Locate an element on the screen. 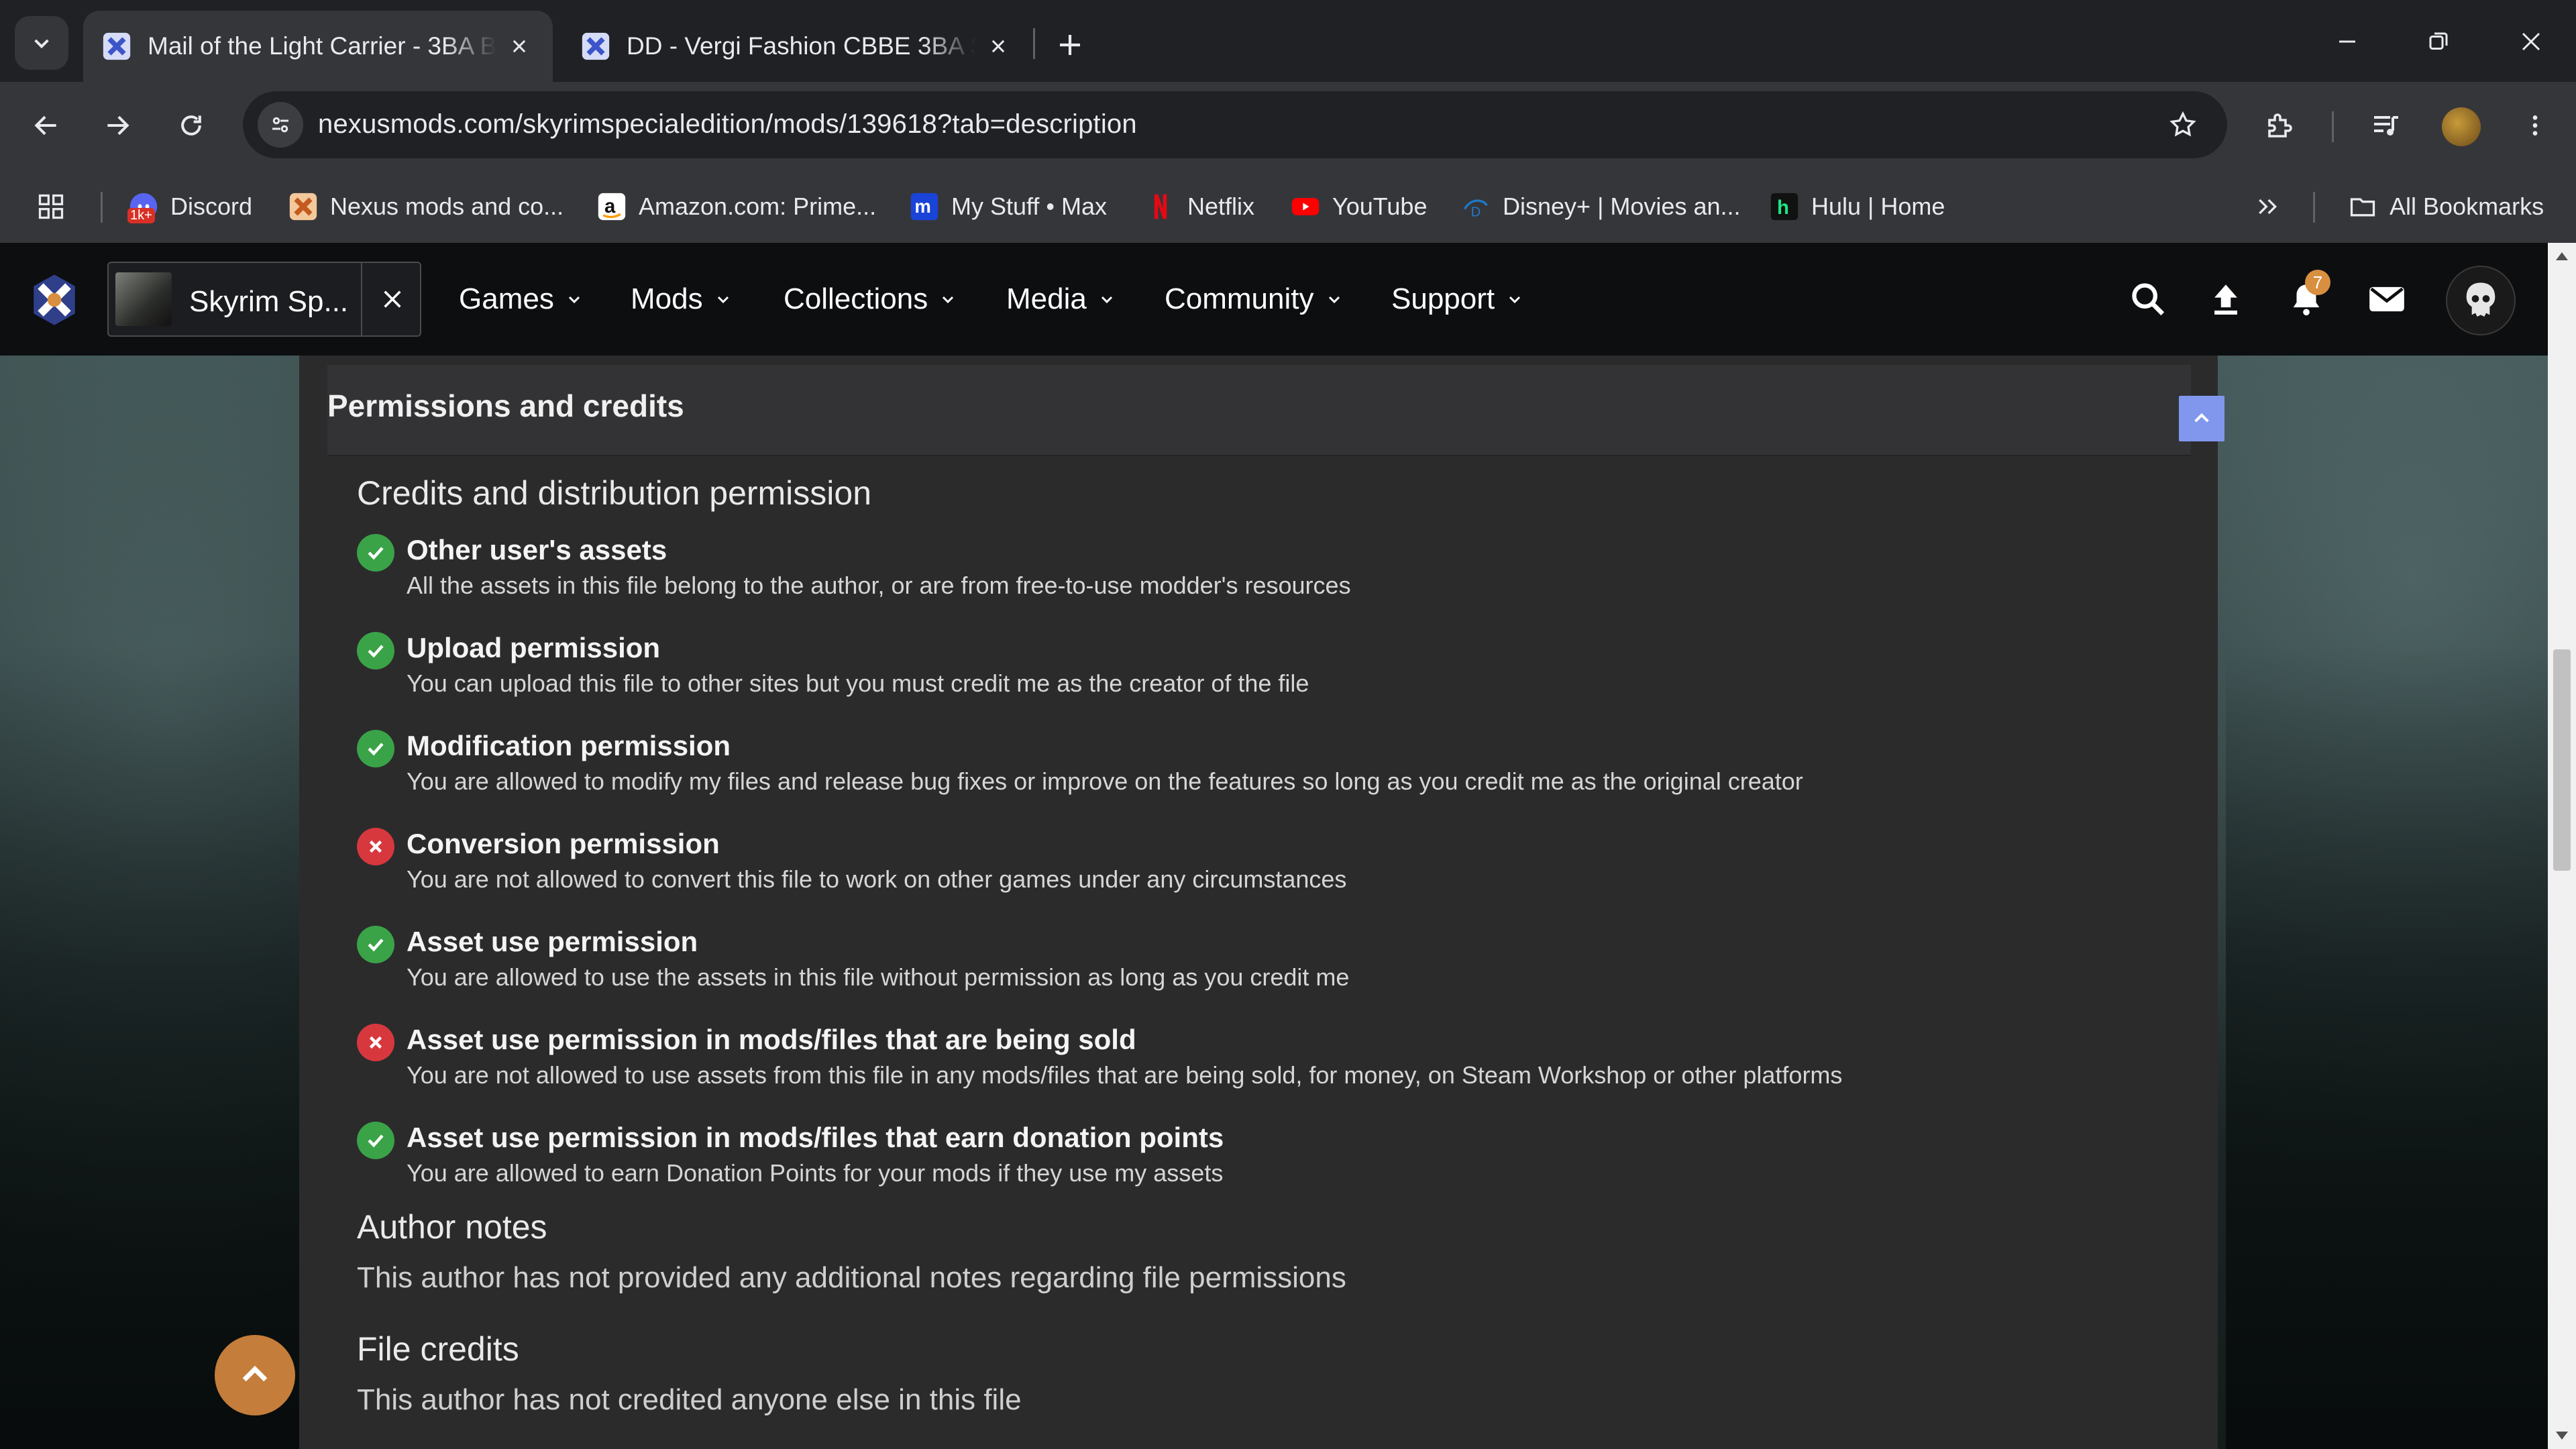 Image resolution: width=2576 pixels, height=1449 pixels. nav-collections: Collections is located at coordinates (870, 299).